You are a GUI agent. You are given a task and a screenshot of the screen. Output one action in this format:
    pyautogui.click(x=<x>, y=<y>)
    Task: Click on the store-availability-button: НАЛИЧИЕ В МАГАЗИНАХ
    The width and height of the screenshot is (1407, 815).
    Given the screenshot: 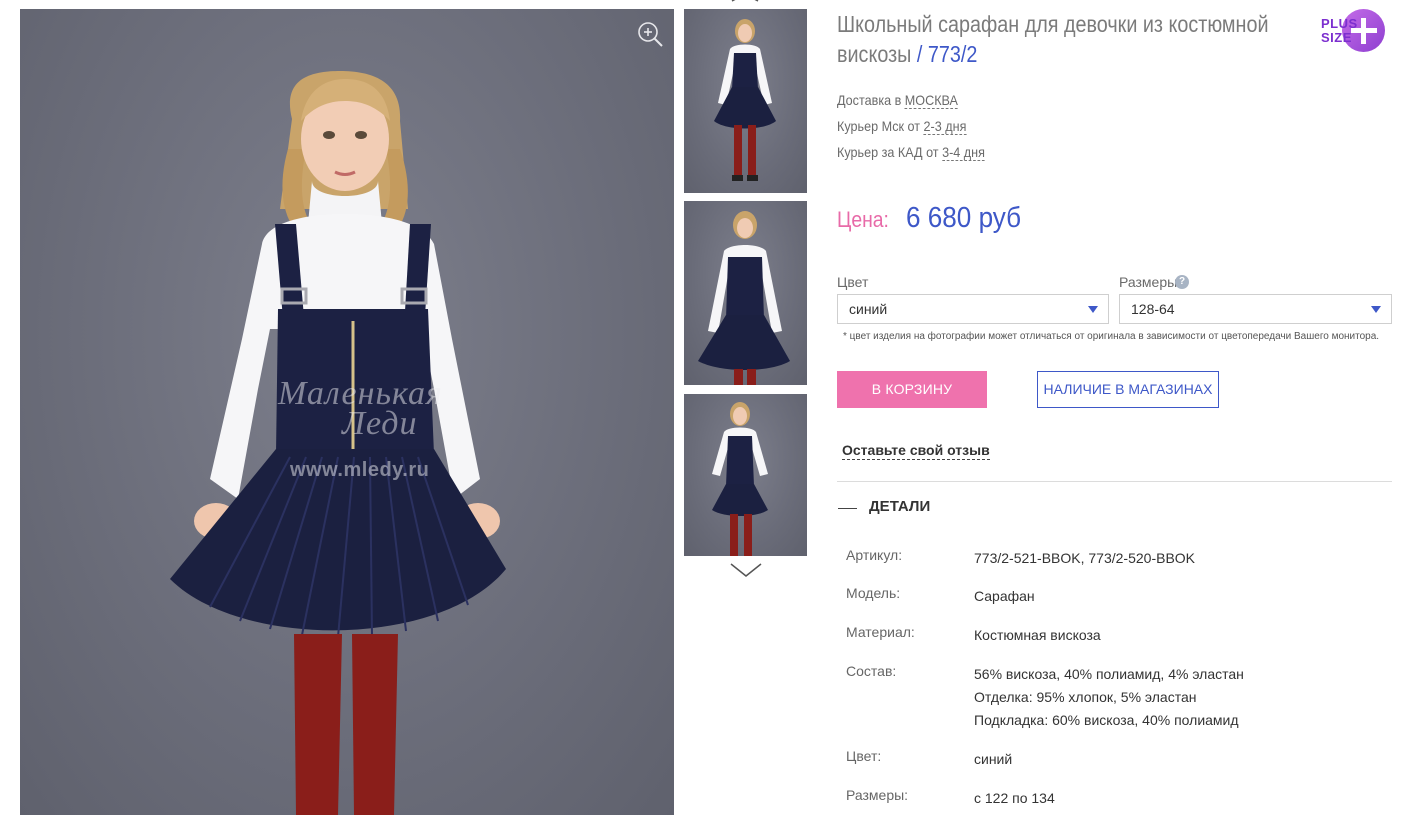 What is the action you would take?
    pyautogui.click(x=1128, y=389)
    